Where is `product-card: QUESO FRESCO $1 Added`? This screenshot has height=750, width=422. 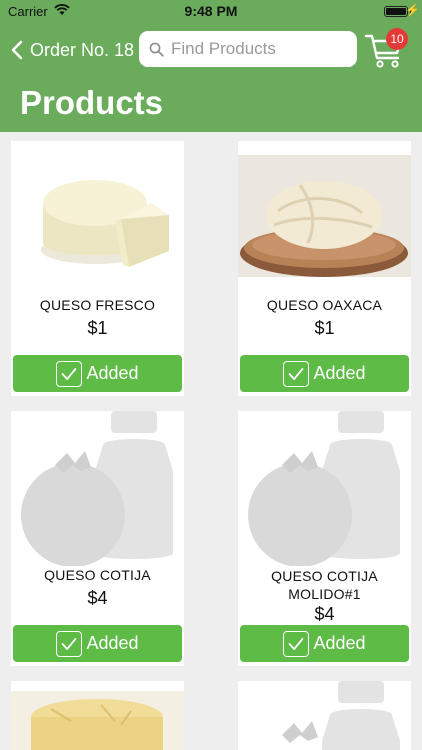 product-card: QUESO FRESCO $1 Added is located at coordinates (97, 268).